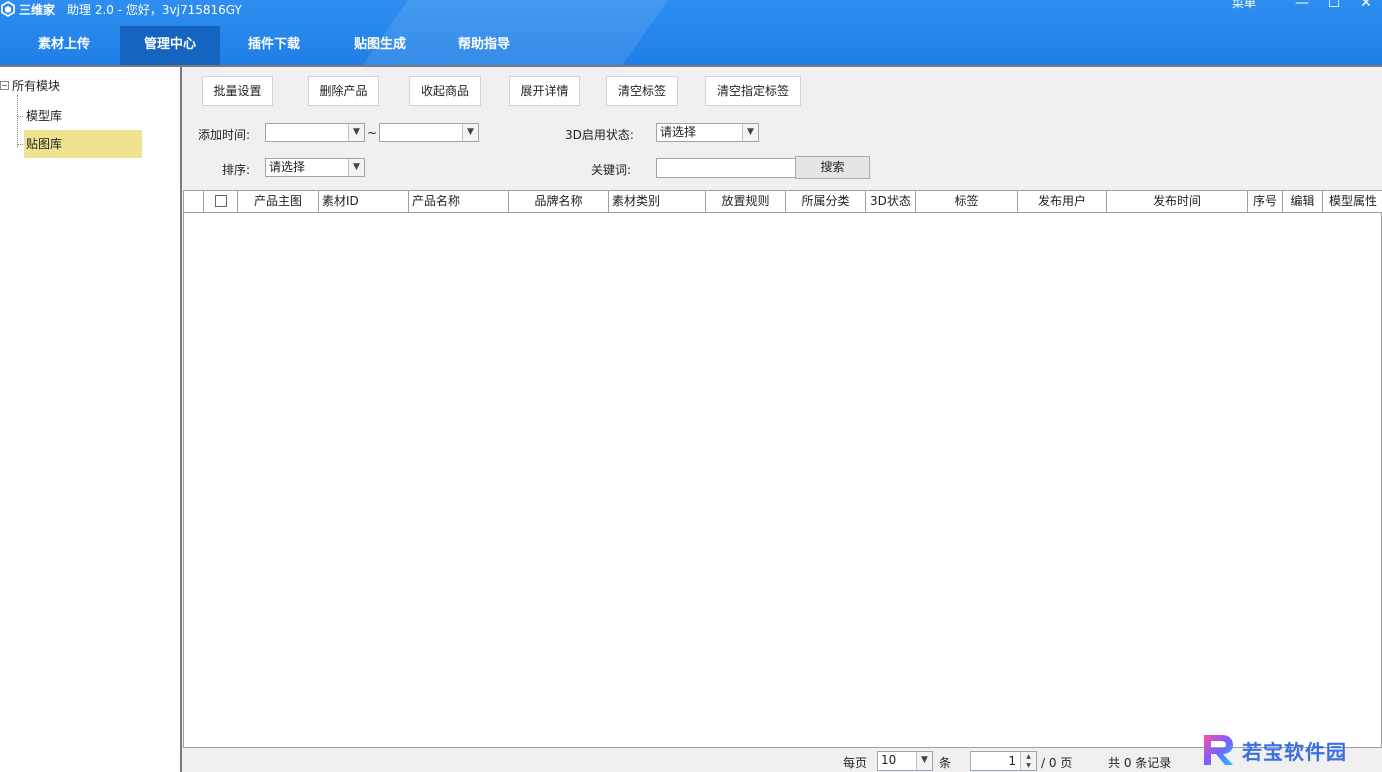  What do you see at coordinates (1265, 201) in the screenshot?
I see `col-sequence: 序号` at bounding box center [1265, 201].